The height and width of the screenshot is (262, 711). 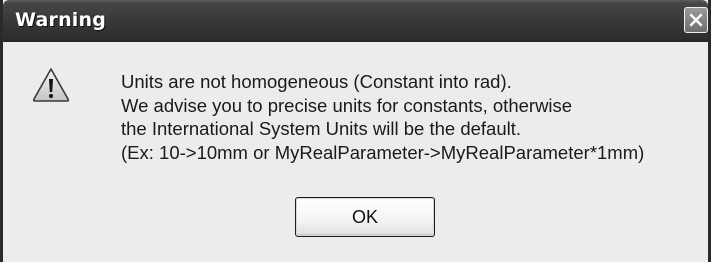 What do you see at coordinates (365, 217) in the screenshot?
I see `ok-button: OK` at bounding box center [365, 217].